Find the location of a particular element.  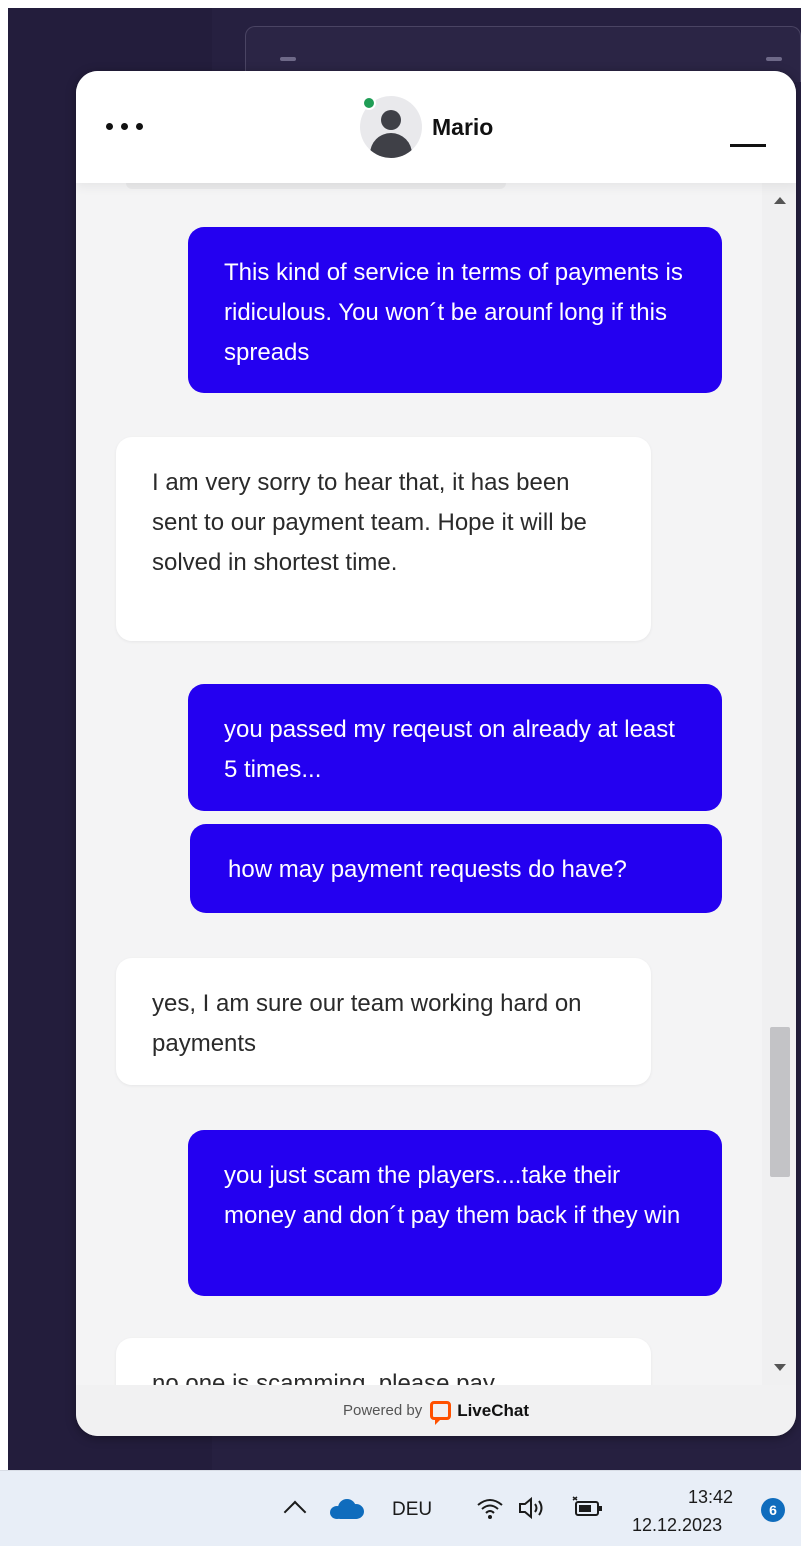

notification-badge: 6 is located at coordinates (773, 1510).